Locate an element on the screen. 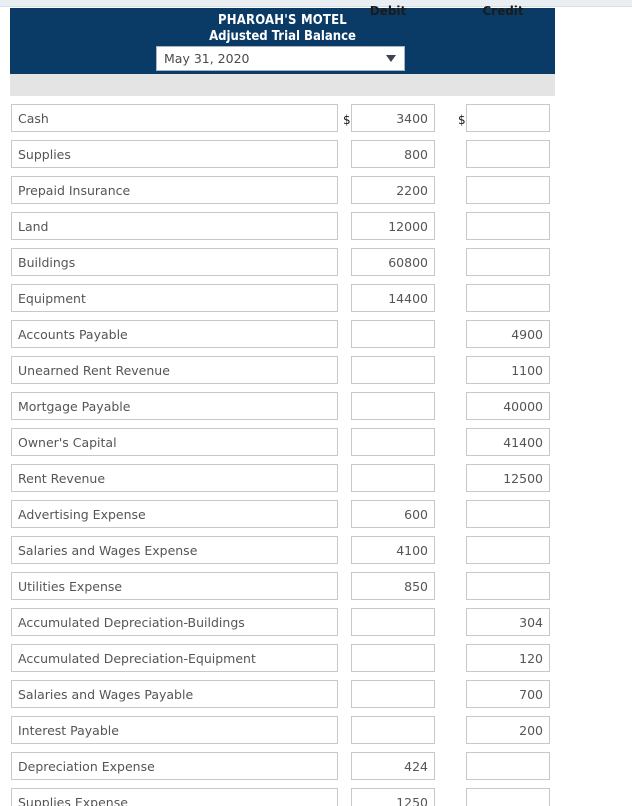 The height and width of the screenshot is (806, 632). debit-amount-input: 4100 is located at coordinates (393, 550).